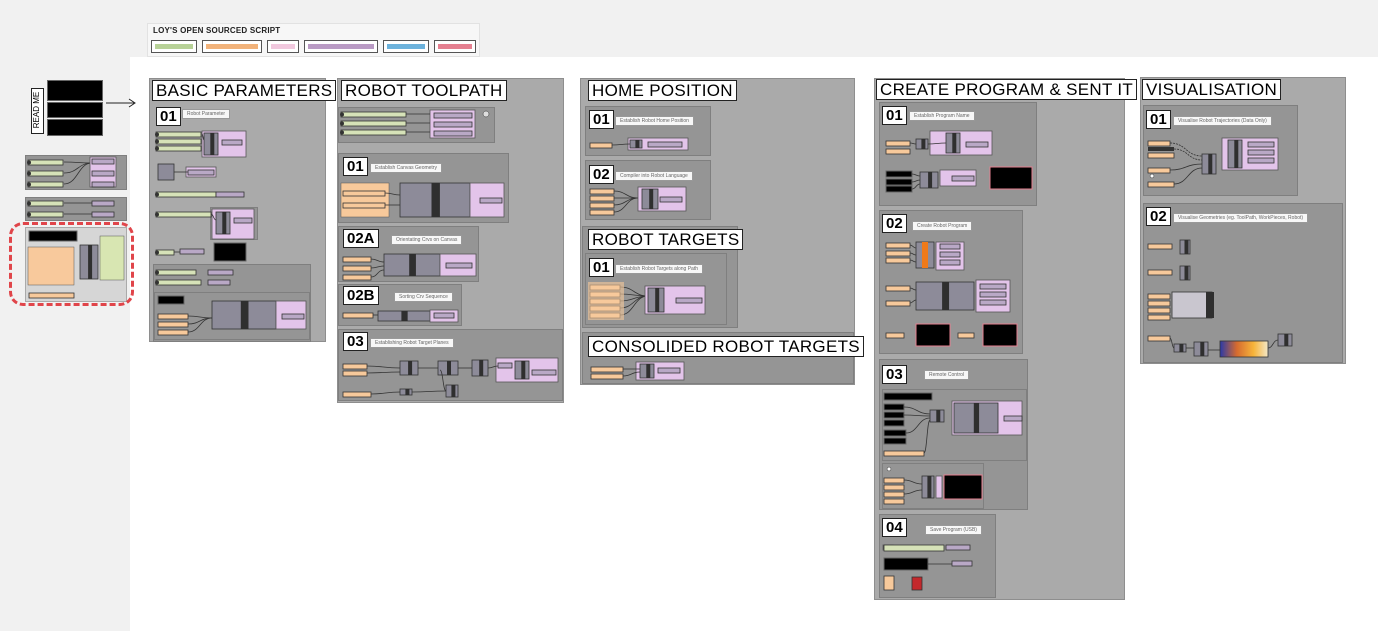 The height and width of the screenshot is (631, 1378). I want to click on save-toggle-input, so click(889, 583).